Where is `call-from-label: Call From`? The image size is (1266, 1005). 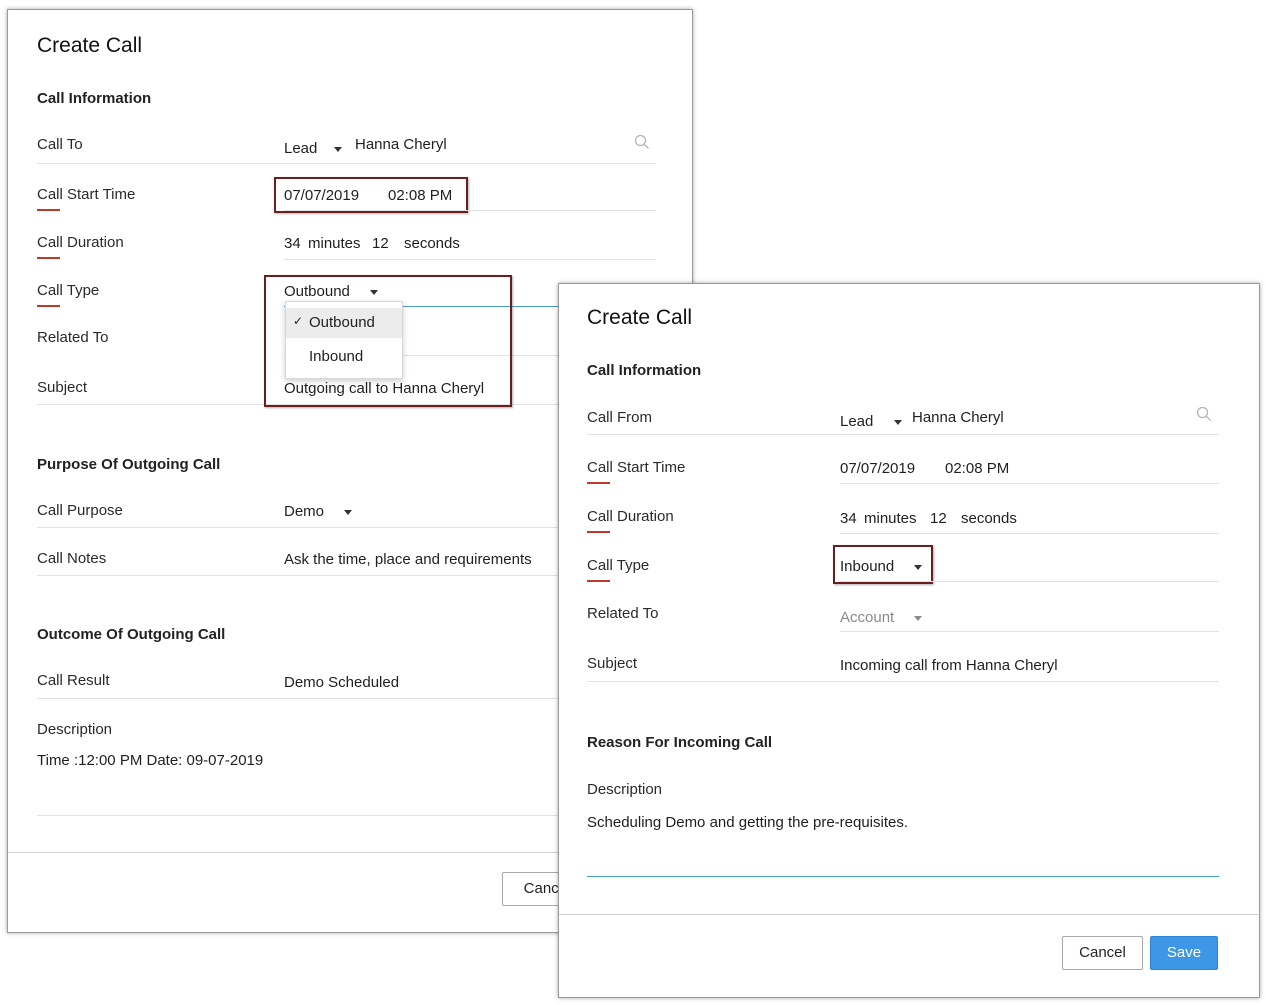 call-from-label: Call From is located at coordinates (620, 417).